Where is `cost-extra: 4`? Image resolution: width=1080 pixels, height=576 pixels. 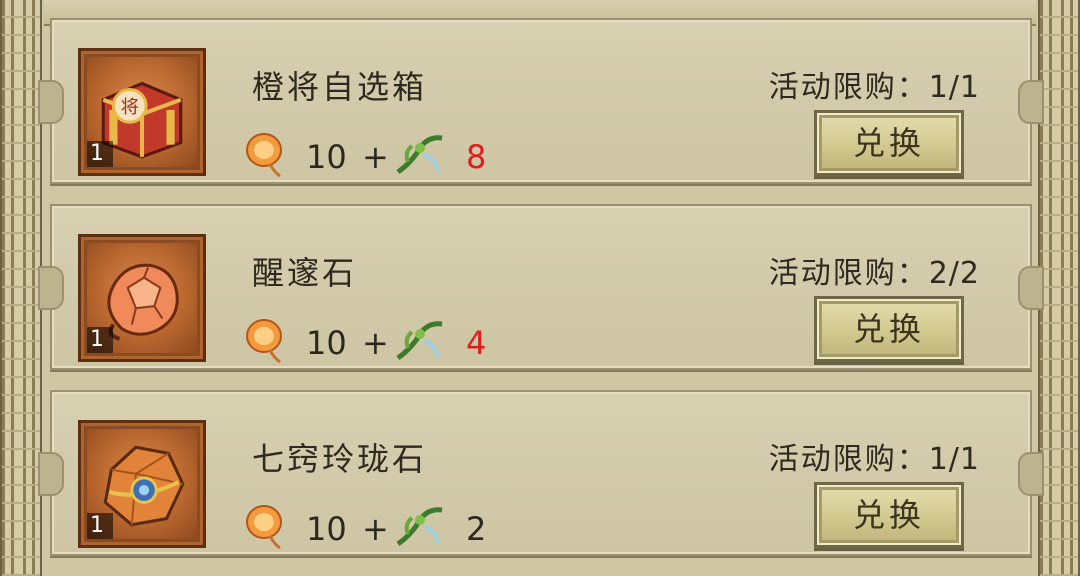
cost-extra: 4 is located at coordinates (476, 343).